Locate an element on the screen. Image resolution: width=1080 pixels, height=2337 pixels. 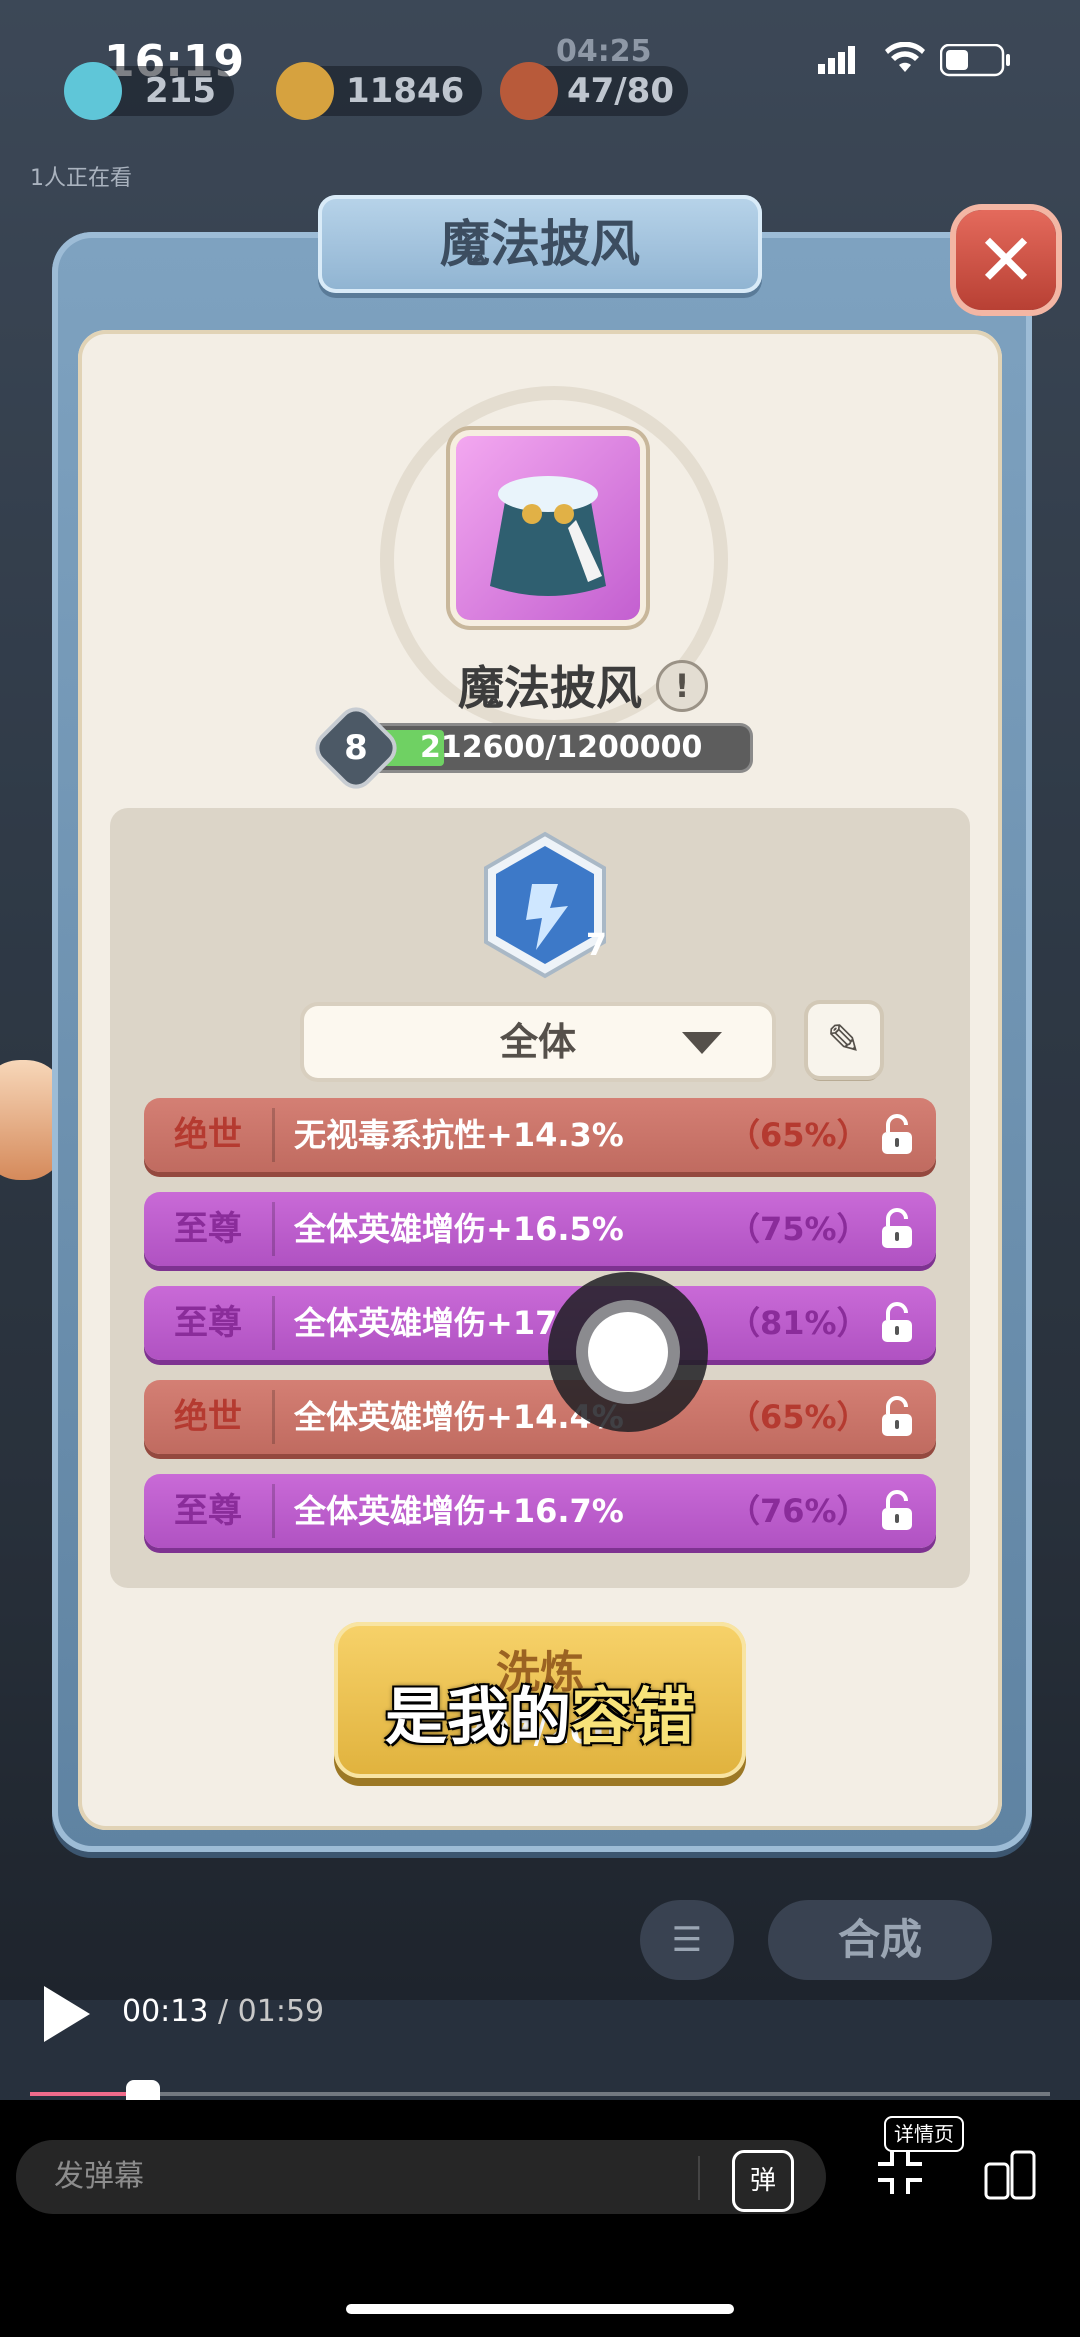
pencil-icon: ✎ is located at coordinates (844, 1039).